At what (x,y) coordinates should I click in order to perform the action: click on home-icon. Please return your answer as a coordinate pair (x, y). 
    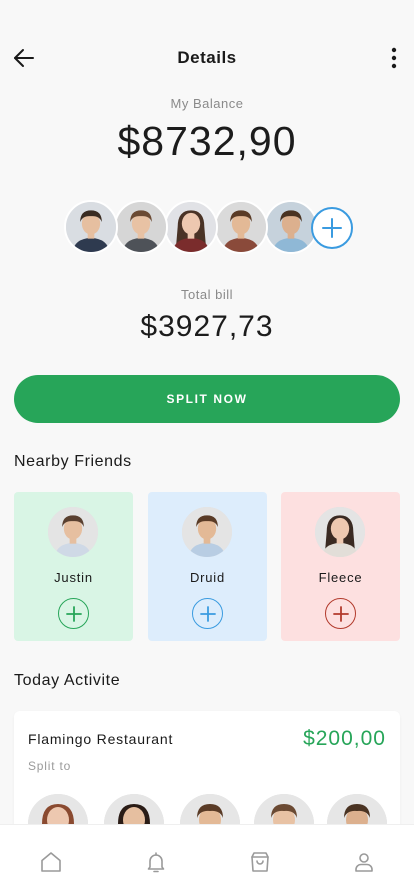
    Looking at the image, I should click on (51, 862).